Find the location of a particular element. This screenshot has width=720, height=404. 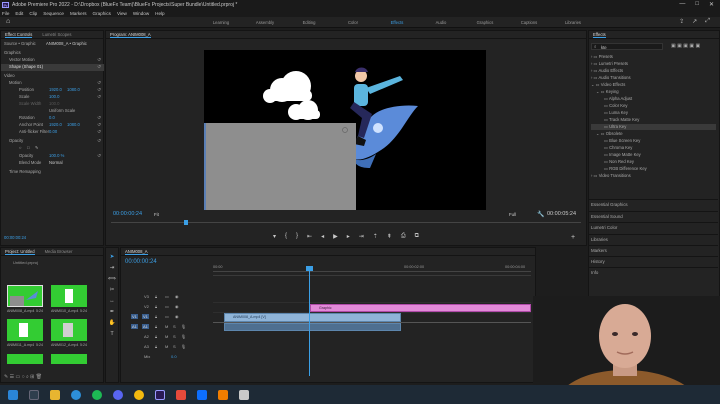

files-icon is located at coordinates (55, 394).